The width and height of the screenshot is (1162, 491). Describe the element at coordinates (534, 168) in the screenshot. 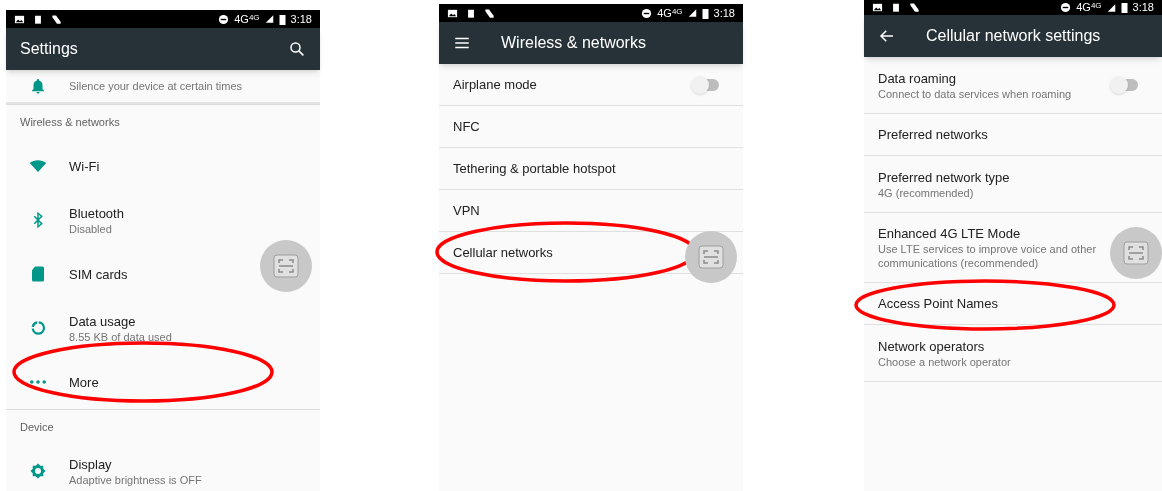

I see `row-title: Tethering & portable hotspot` at that location.